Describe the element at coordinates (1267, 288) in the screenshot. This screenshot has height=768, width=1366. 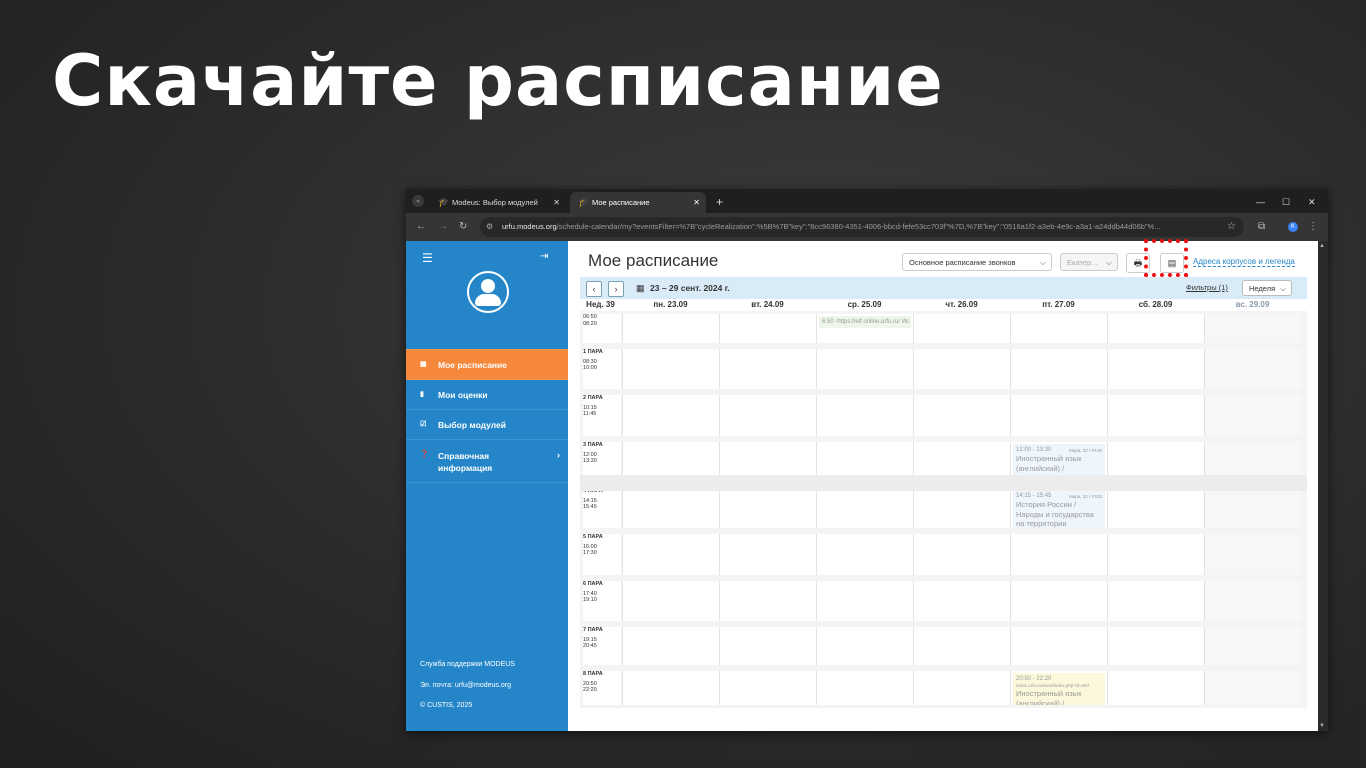
I see `view-select: Неделя ⌵` at that location.